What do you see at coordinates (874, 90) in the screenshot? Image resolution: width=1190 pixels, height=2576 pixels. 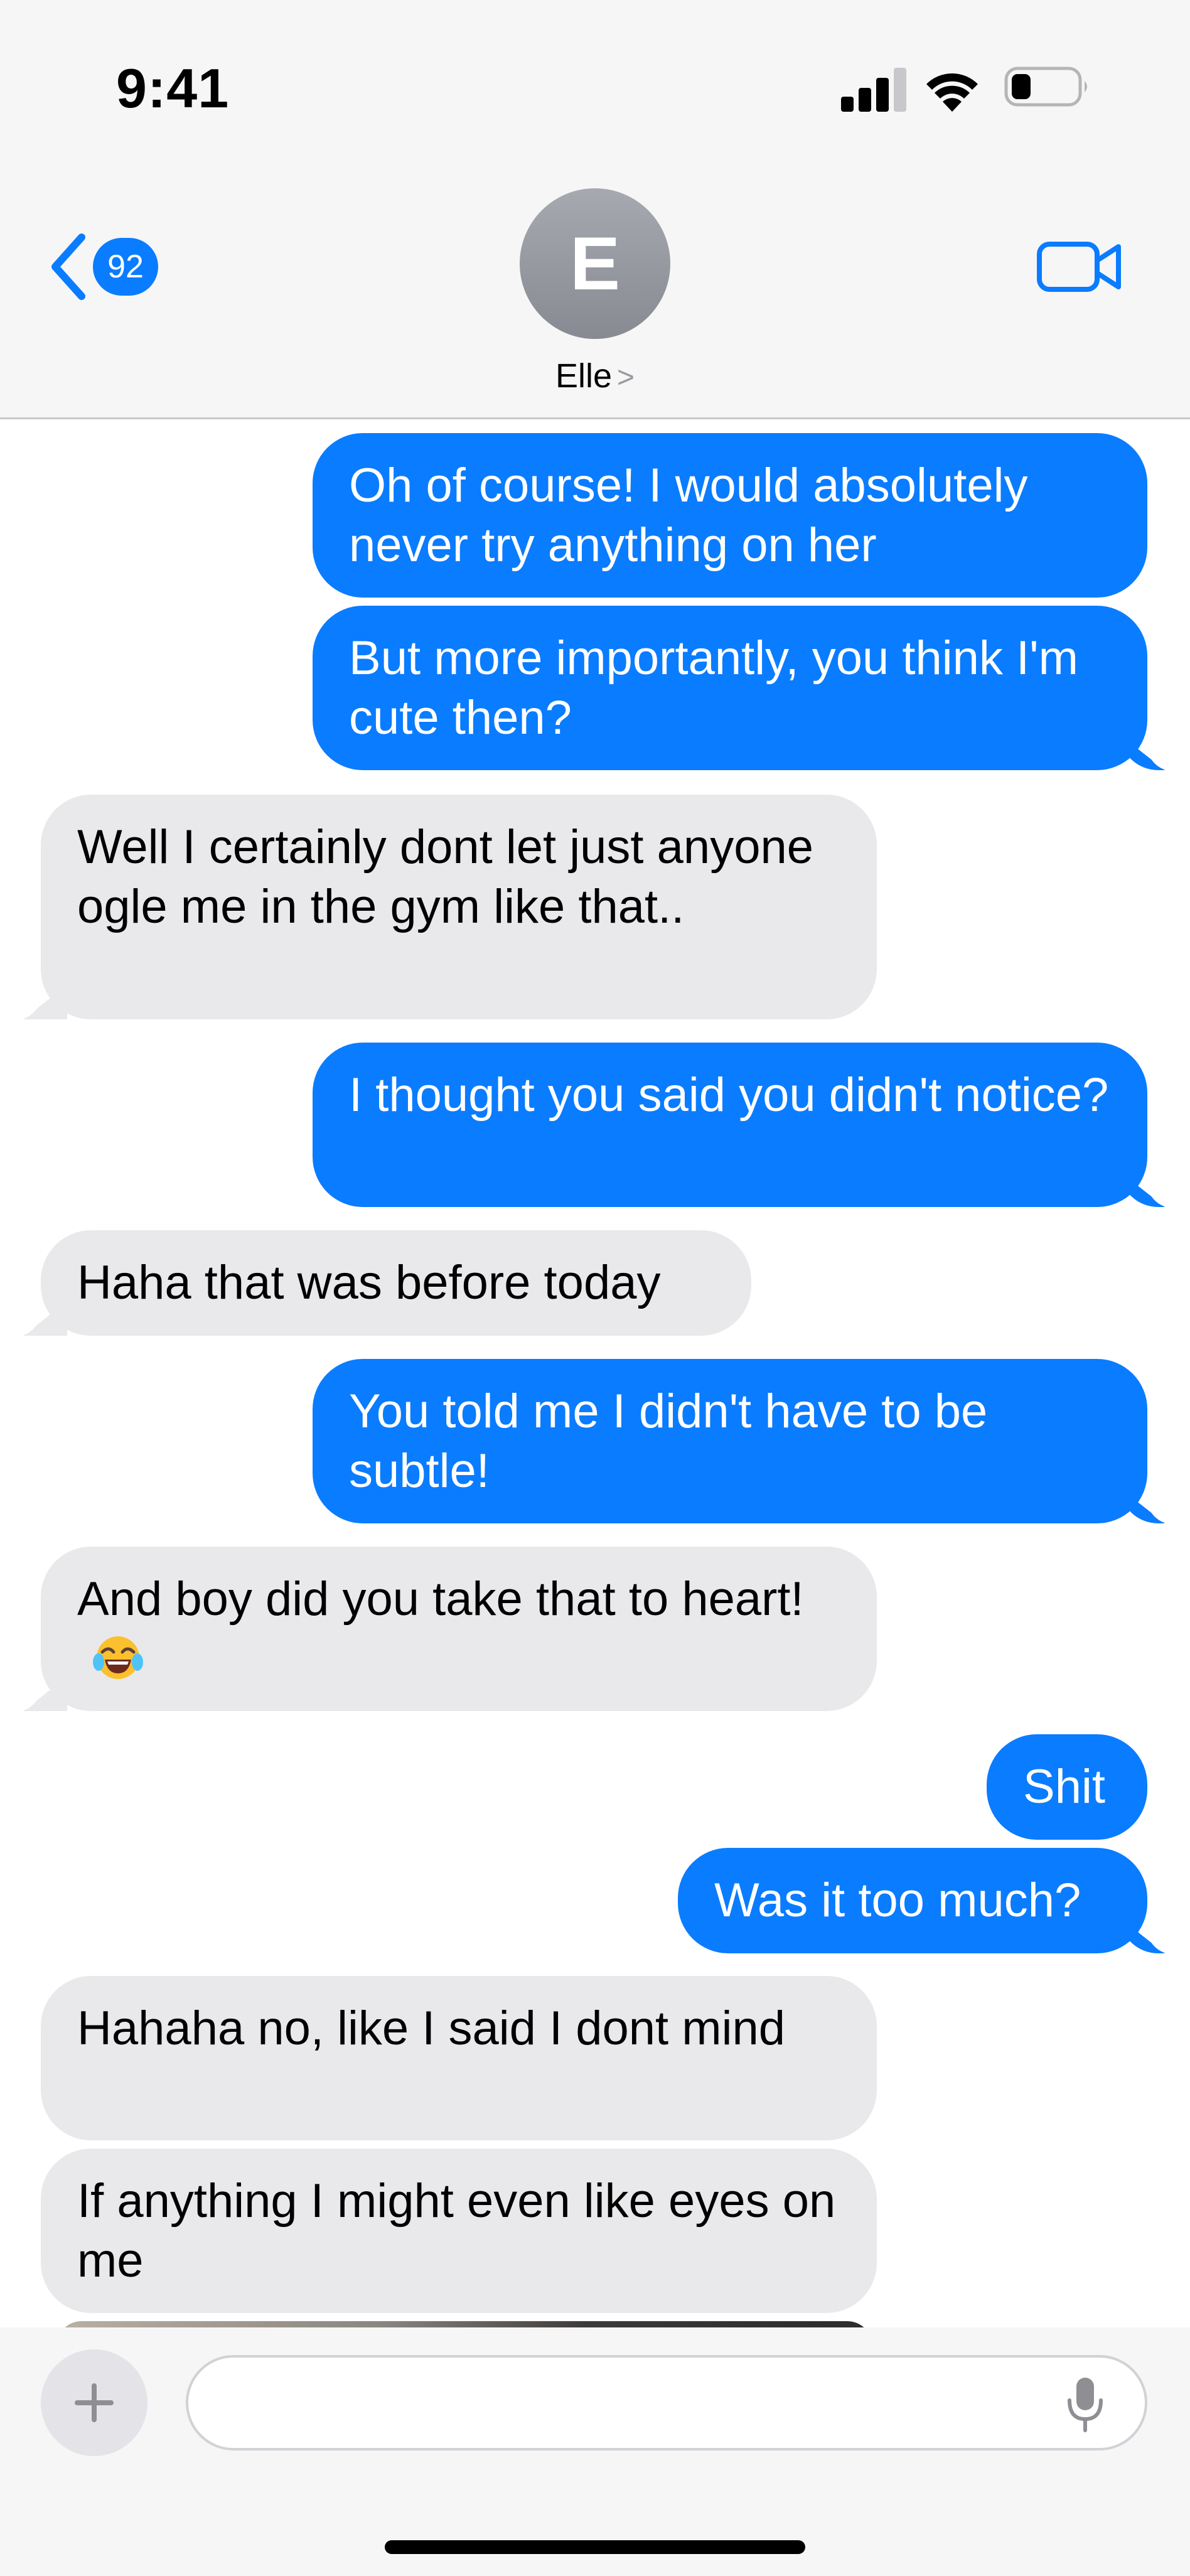 I see `cellular-signal-icon` at bounding box center [874, 90].